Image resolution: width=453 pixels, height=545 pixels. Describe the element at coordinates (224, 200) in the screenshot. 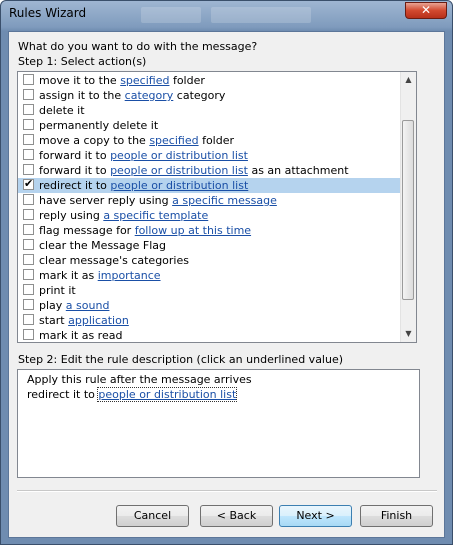

I see `action-link: a specific message` at that location.